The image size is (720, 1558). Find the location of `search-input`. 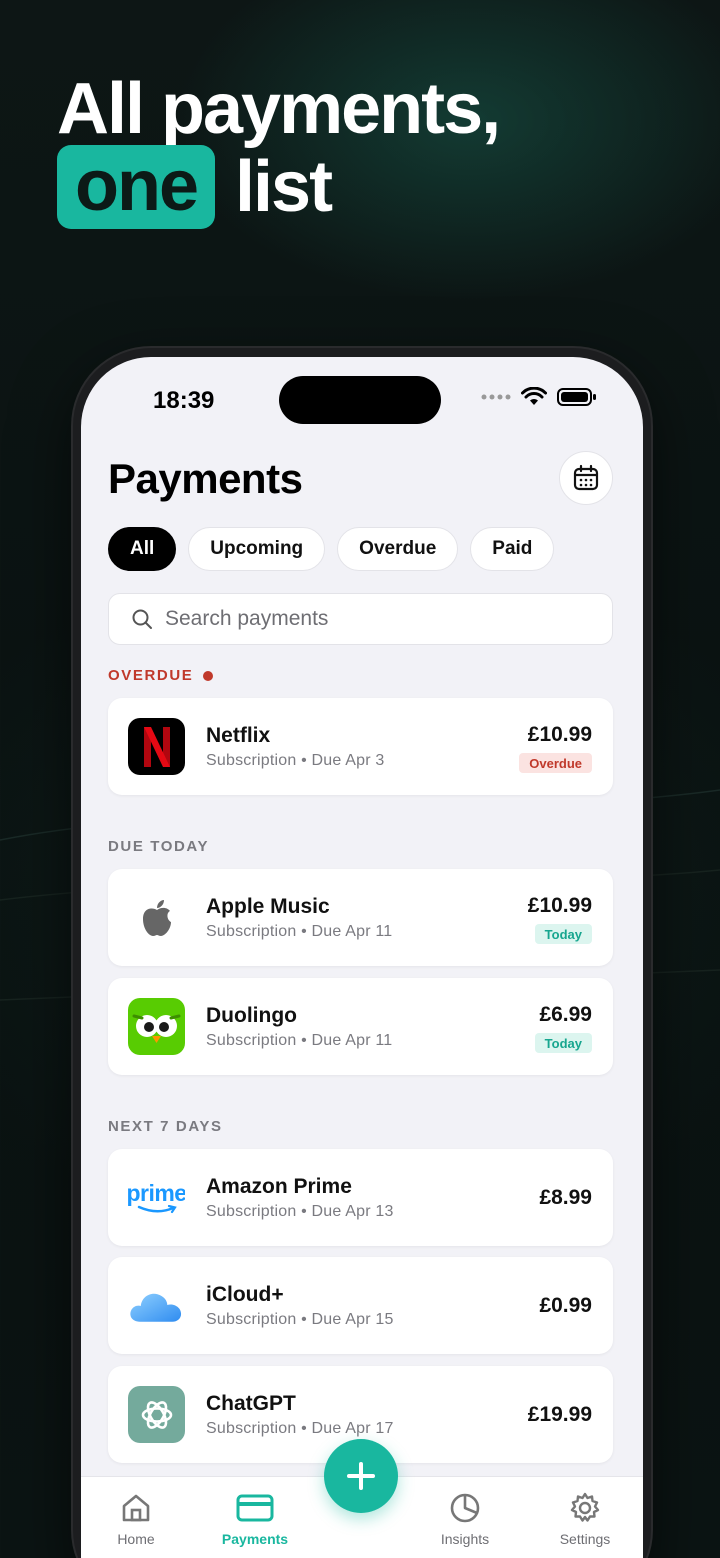

search-input is located at coordinates (375, 619).